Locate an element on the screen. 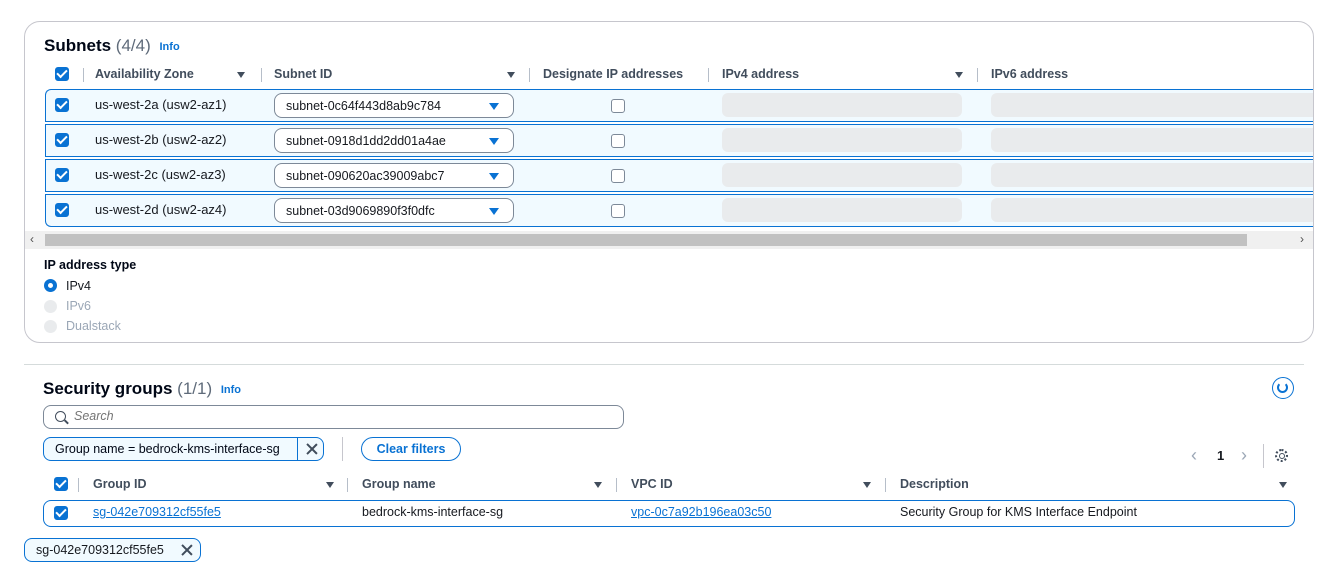  sort-vpc-id-icon is located at coordinates (867, 485).